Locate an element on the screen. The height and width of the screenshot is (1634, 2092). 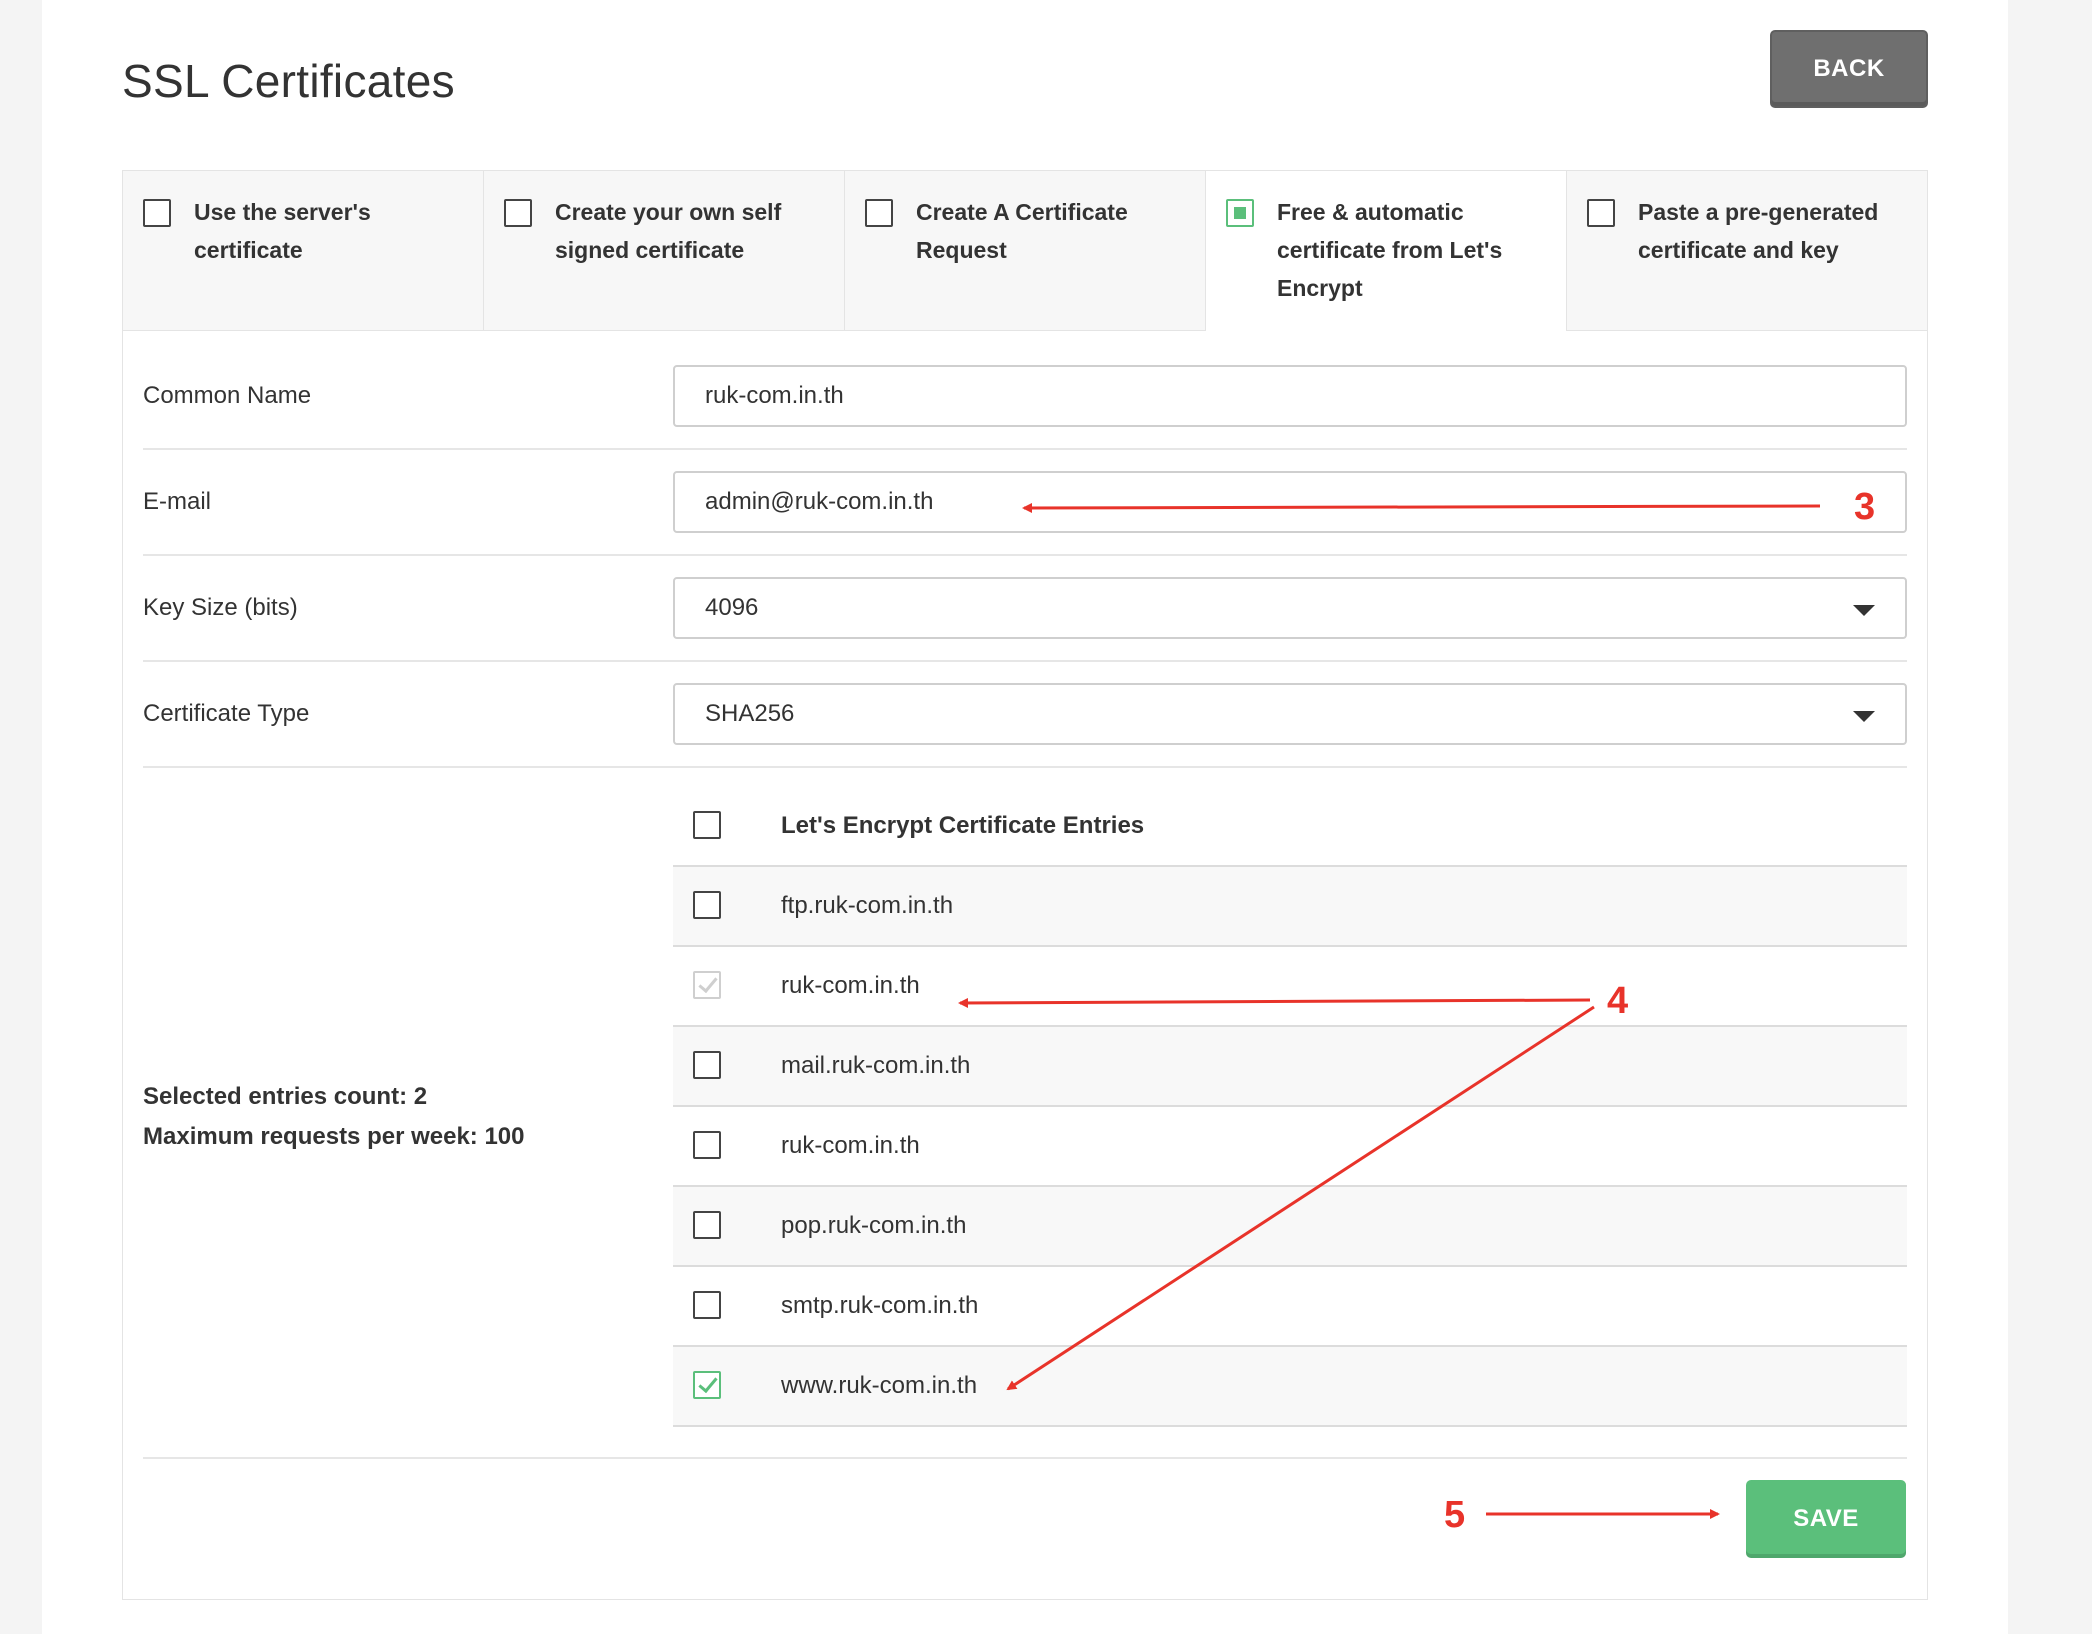
tab-self-signed: Create your own self signed certificate is located at coordinates (664, 251).